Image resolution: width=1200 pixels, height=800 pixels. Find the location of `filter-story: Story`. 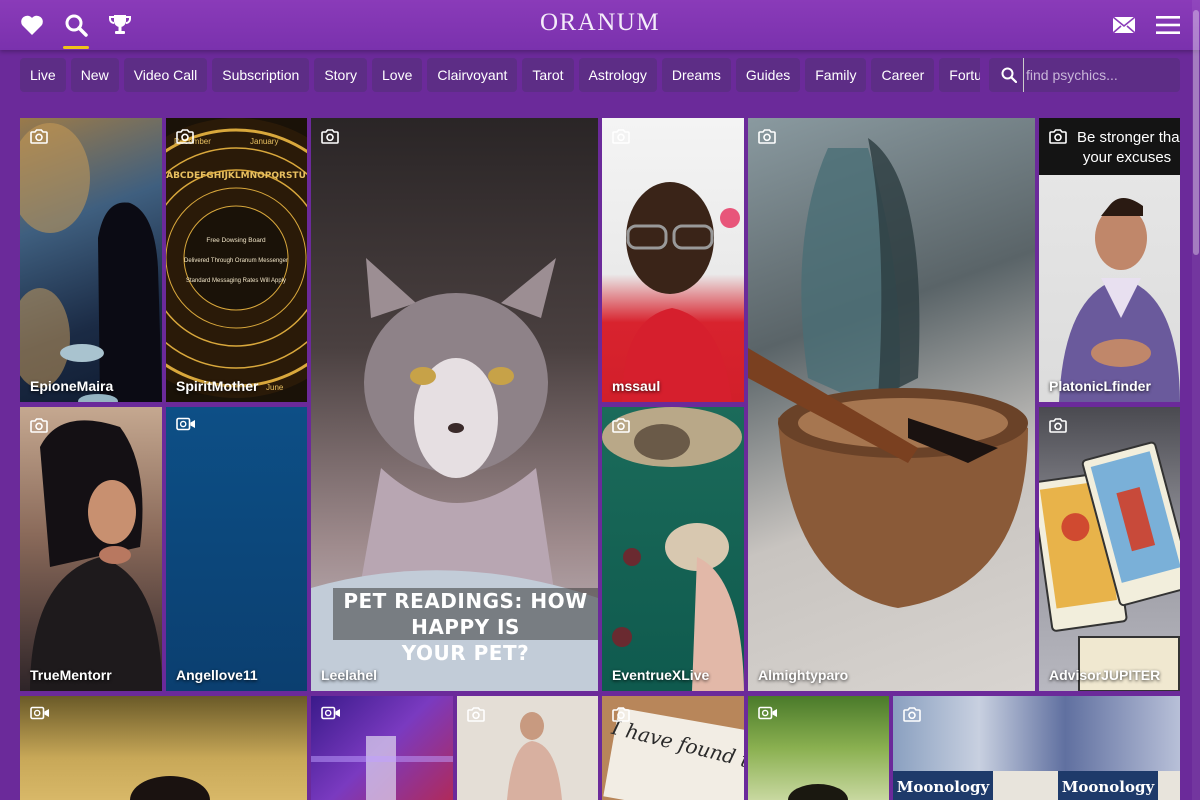

filter-story: Story is located at coordinates (340, 75).